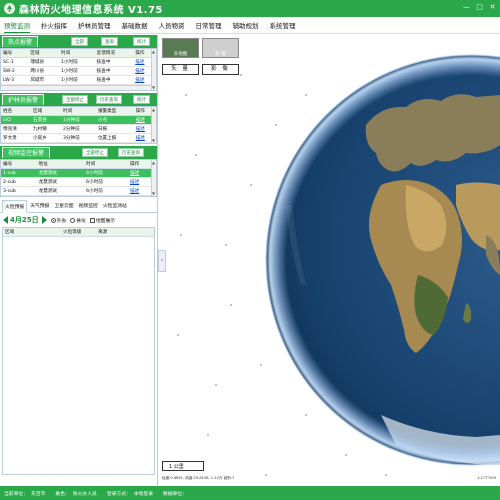  Describe the element at coordinates (17, 25) in the screenshot. I see `menu-warning-monitor: 预警监测` at that location.